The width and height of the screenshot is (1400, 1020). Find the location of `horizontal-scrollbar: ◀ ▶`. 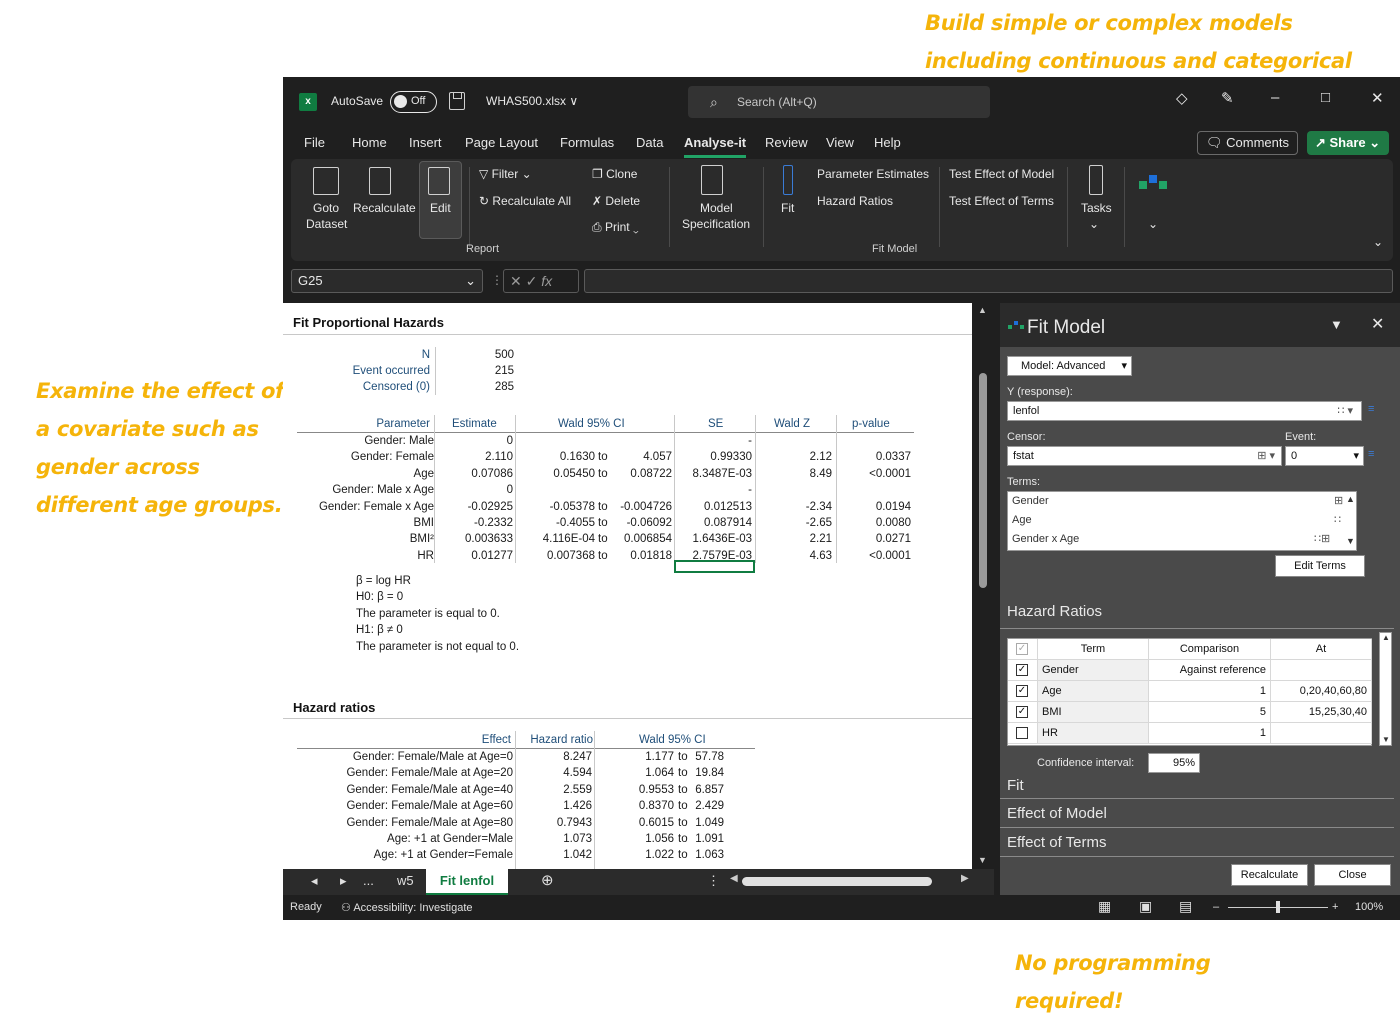

horizontal-scrollbar: ◀ ▶ is located at coordinates (849, 880).